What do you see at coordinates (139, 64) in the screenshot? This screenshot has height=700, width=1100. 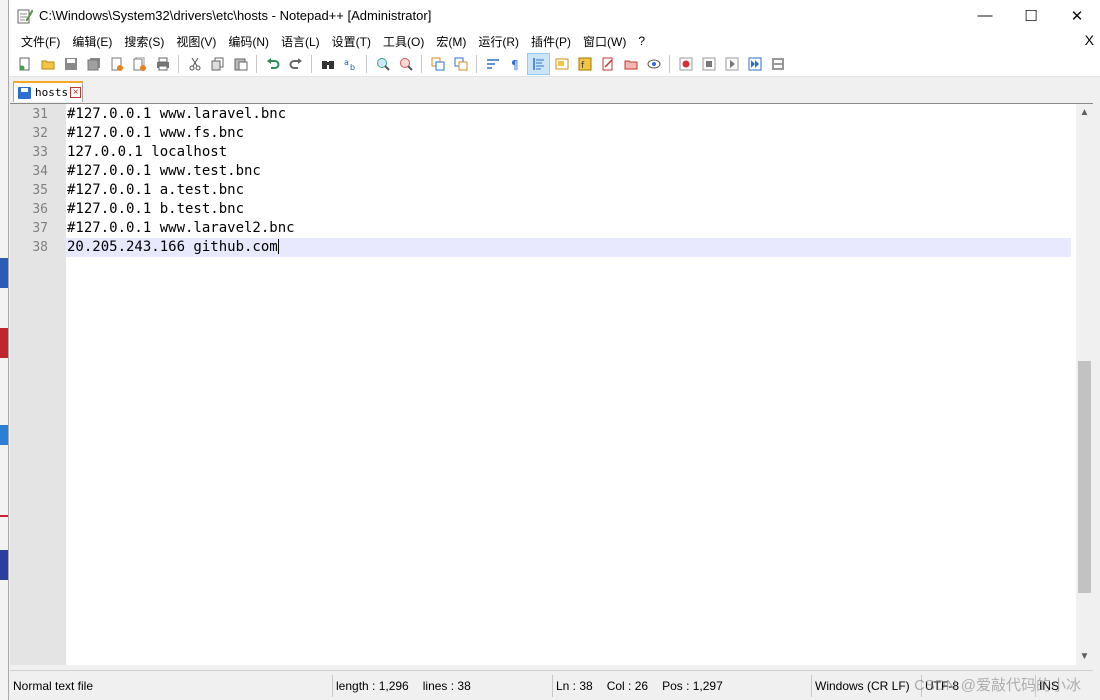 I see `close-all-icon` at bounding box center [139, 64].